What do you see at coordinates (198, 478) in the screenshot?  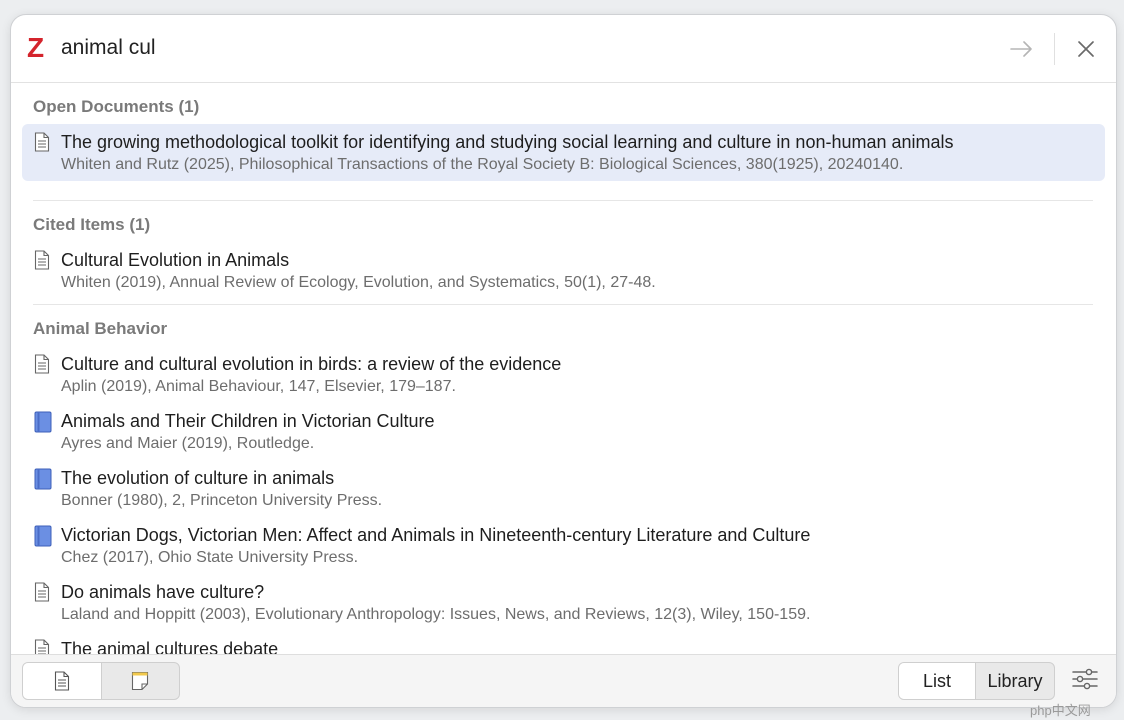 I see `result-title: The evolution of culture in animals` at bounding box center [198, 478].